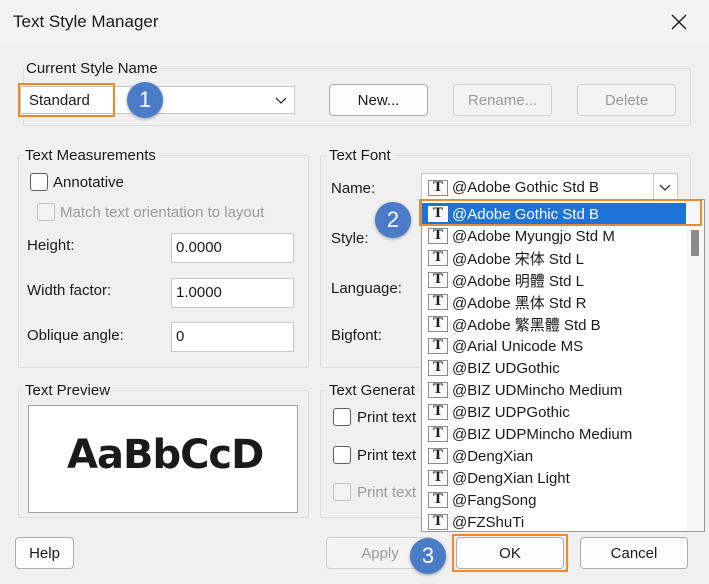  What do you see at coordinates (525, 187) in the screenshot?
I see `font-name-value: @Adobe Gothic Std B` at bounding box center [525, 187].